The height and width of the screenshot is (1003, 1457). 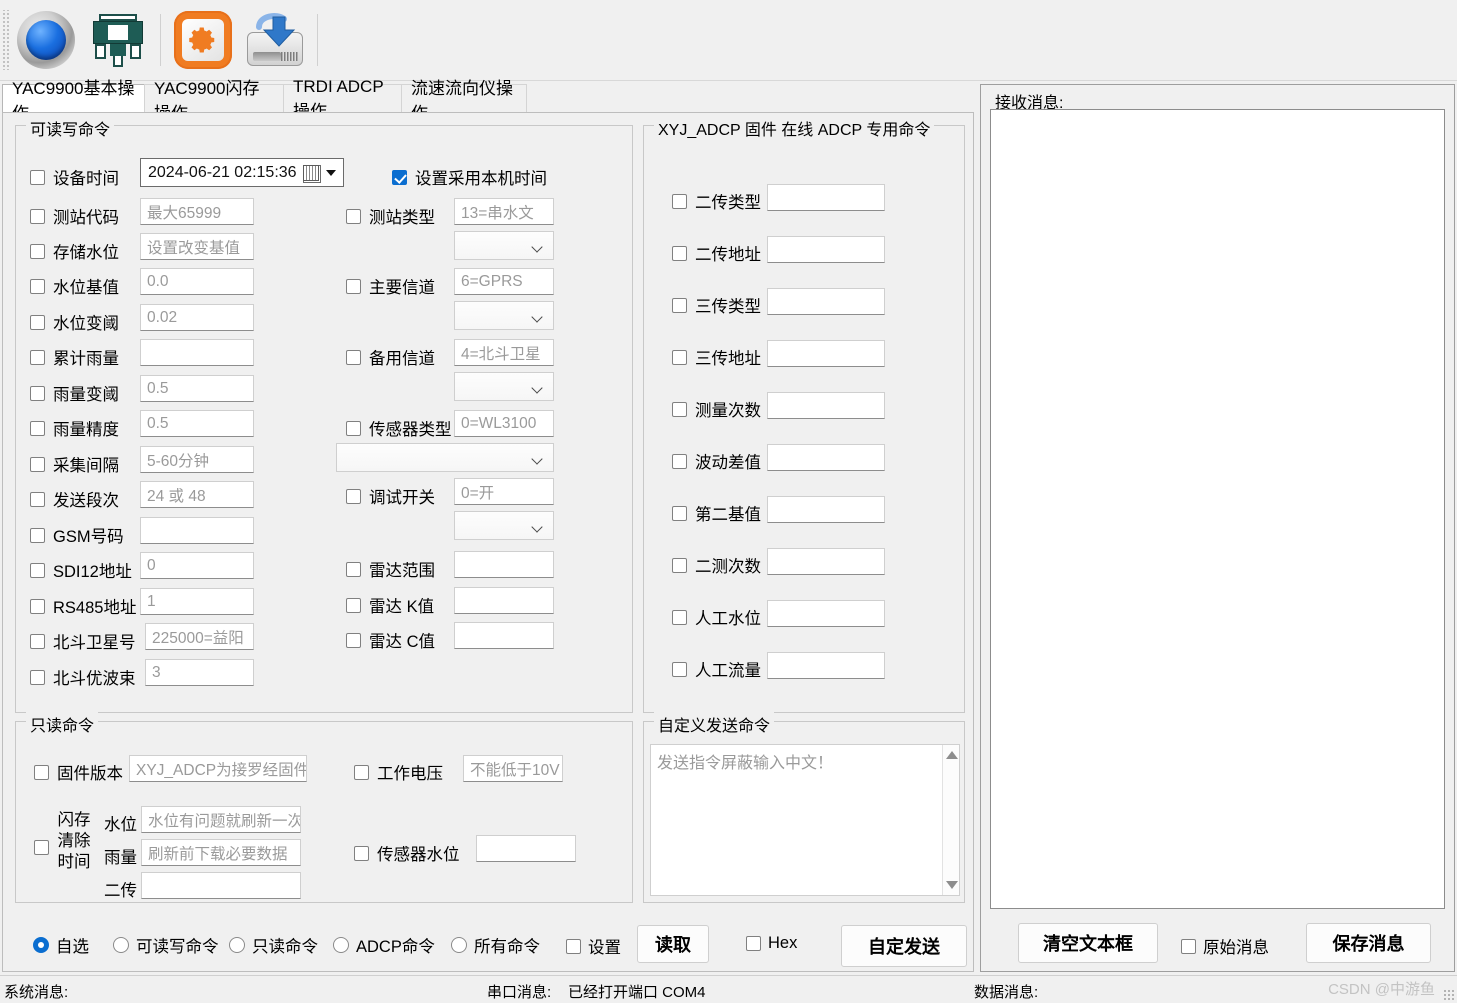 I want to click on radio-readonly-icon, so click(x=237, y=945).